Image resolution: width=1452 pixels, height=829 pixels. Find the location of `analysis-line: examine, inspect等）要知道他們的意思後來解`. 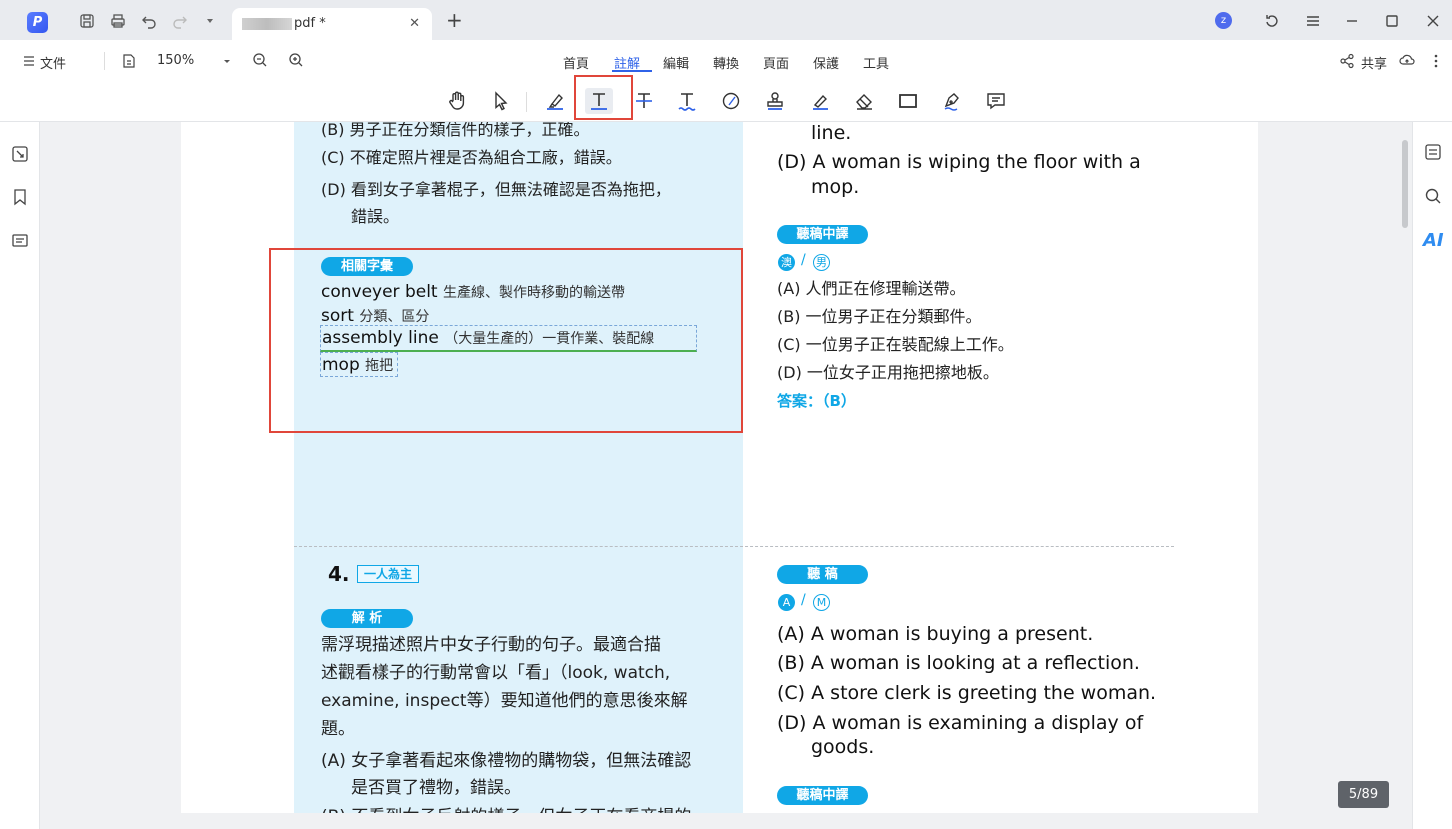

analysis-line: examine, inspect等）要知道他們的意思後來解 is located at coordinates (504, 701).